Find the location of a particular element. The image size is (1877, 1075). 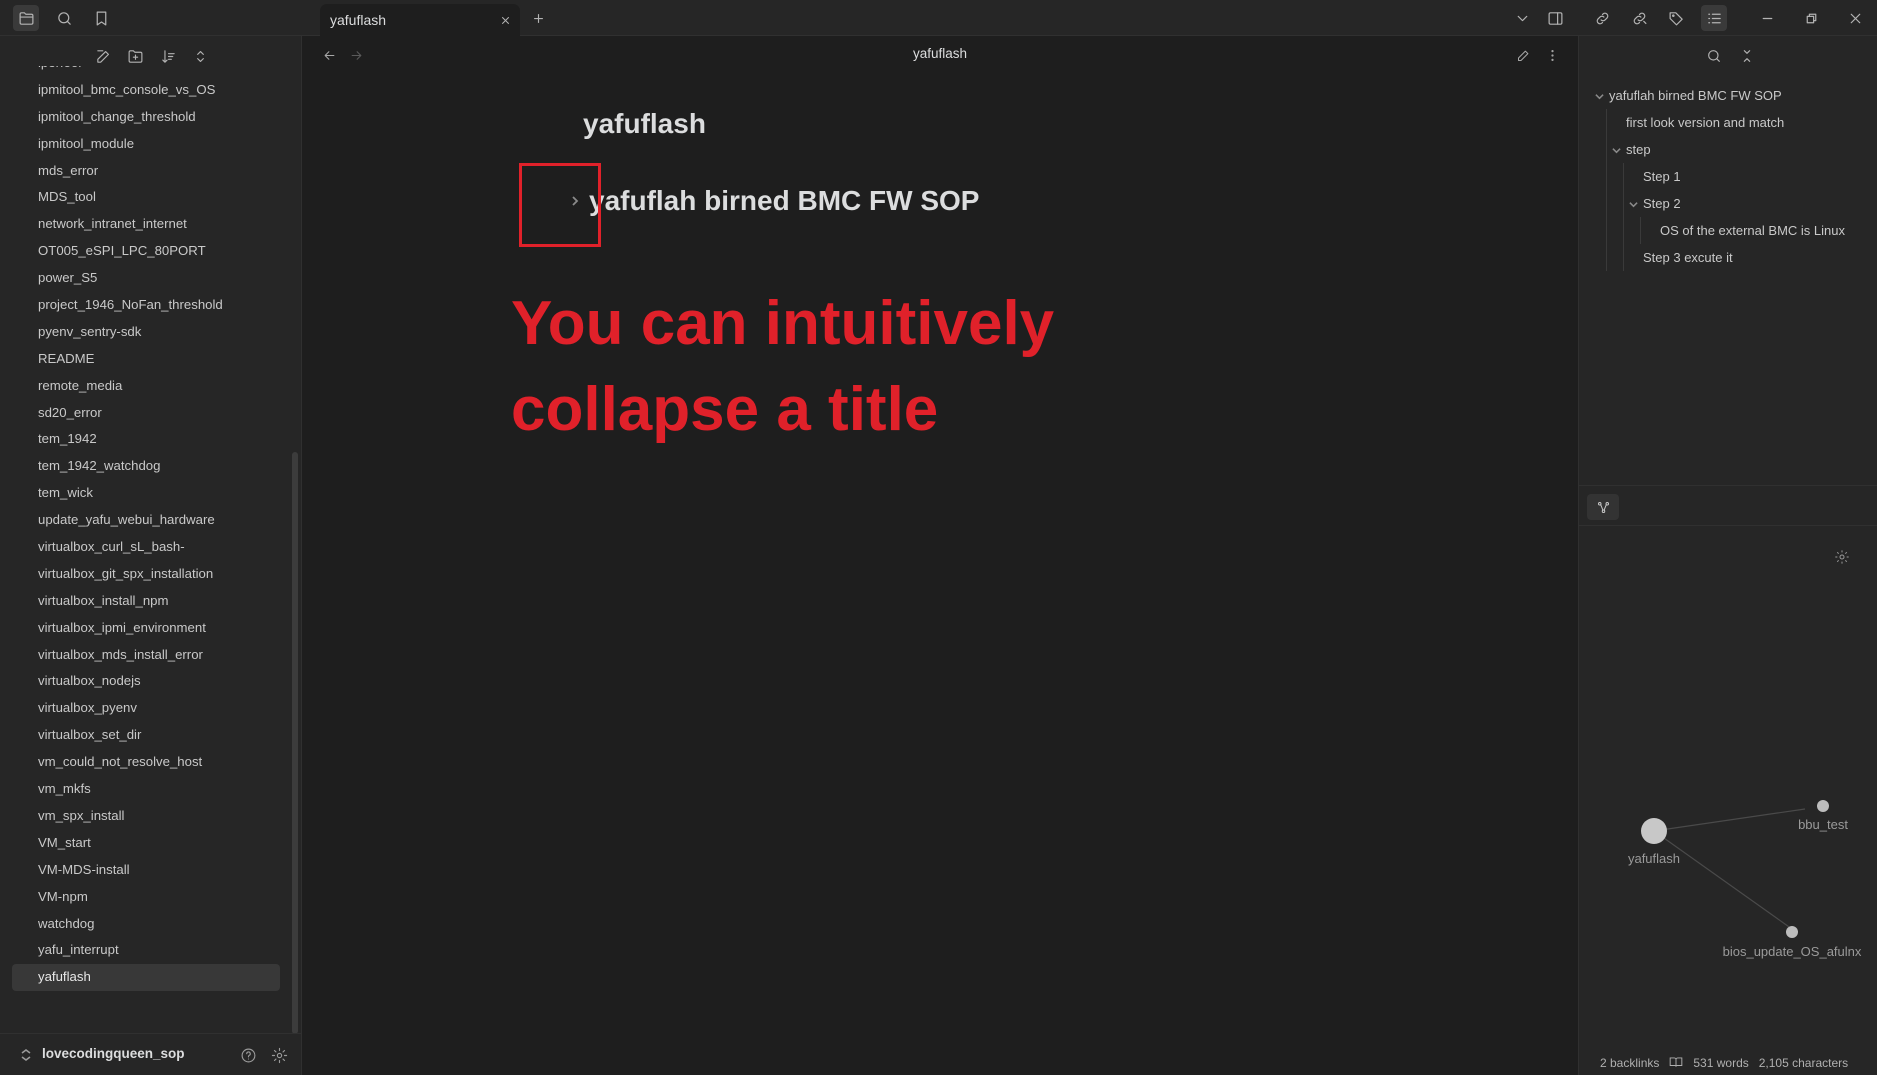

file-item: sd20_error is located at coordinates (146, 413).